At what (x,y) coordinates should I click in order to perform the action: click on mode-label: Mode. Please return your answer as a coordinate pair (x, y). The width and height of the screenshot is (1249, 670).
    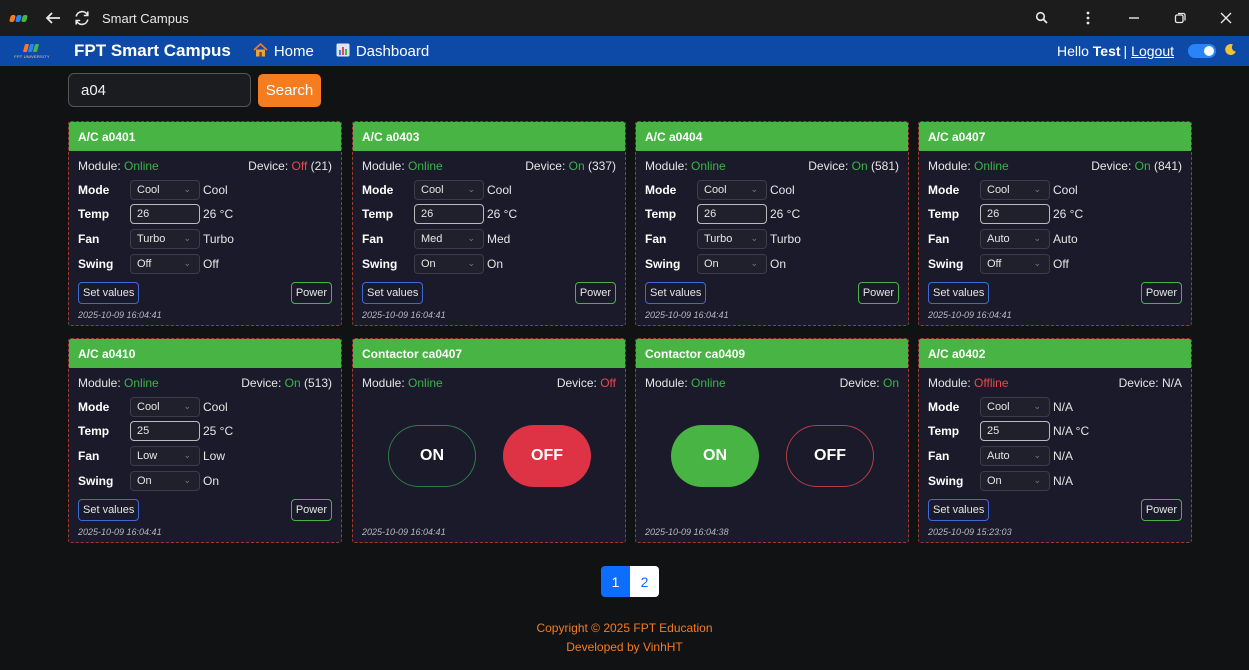
    Looking at the image, I should click on (94, 407).